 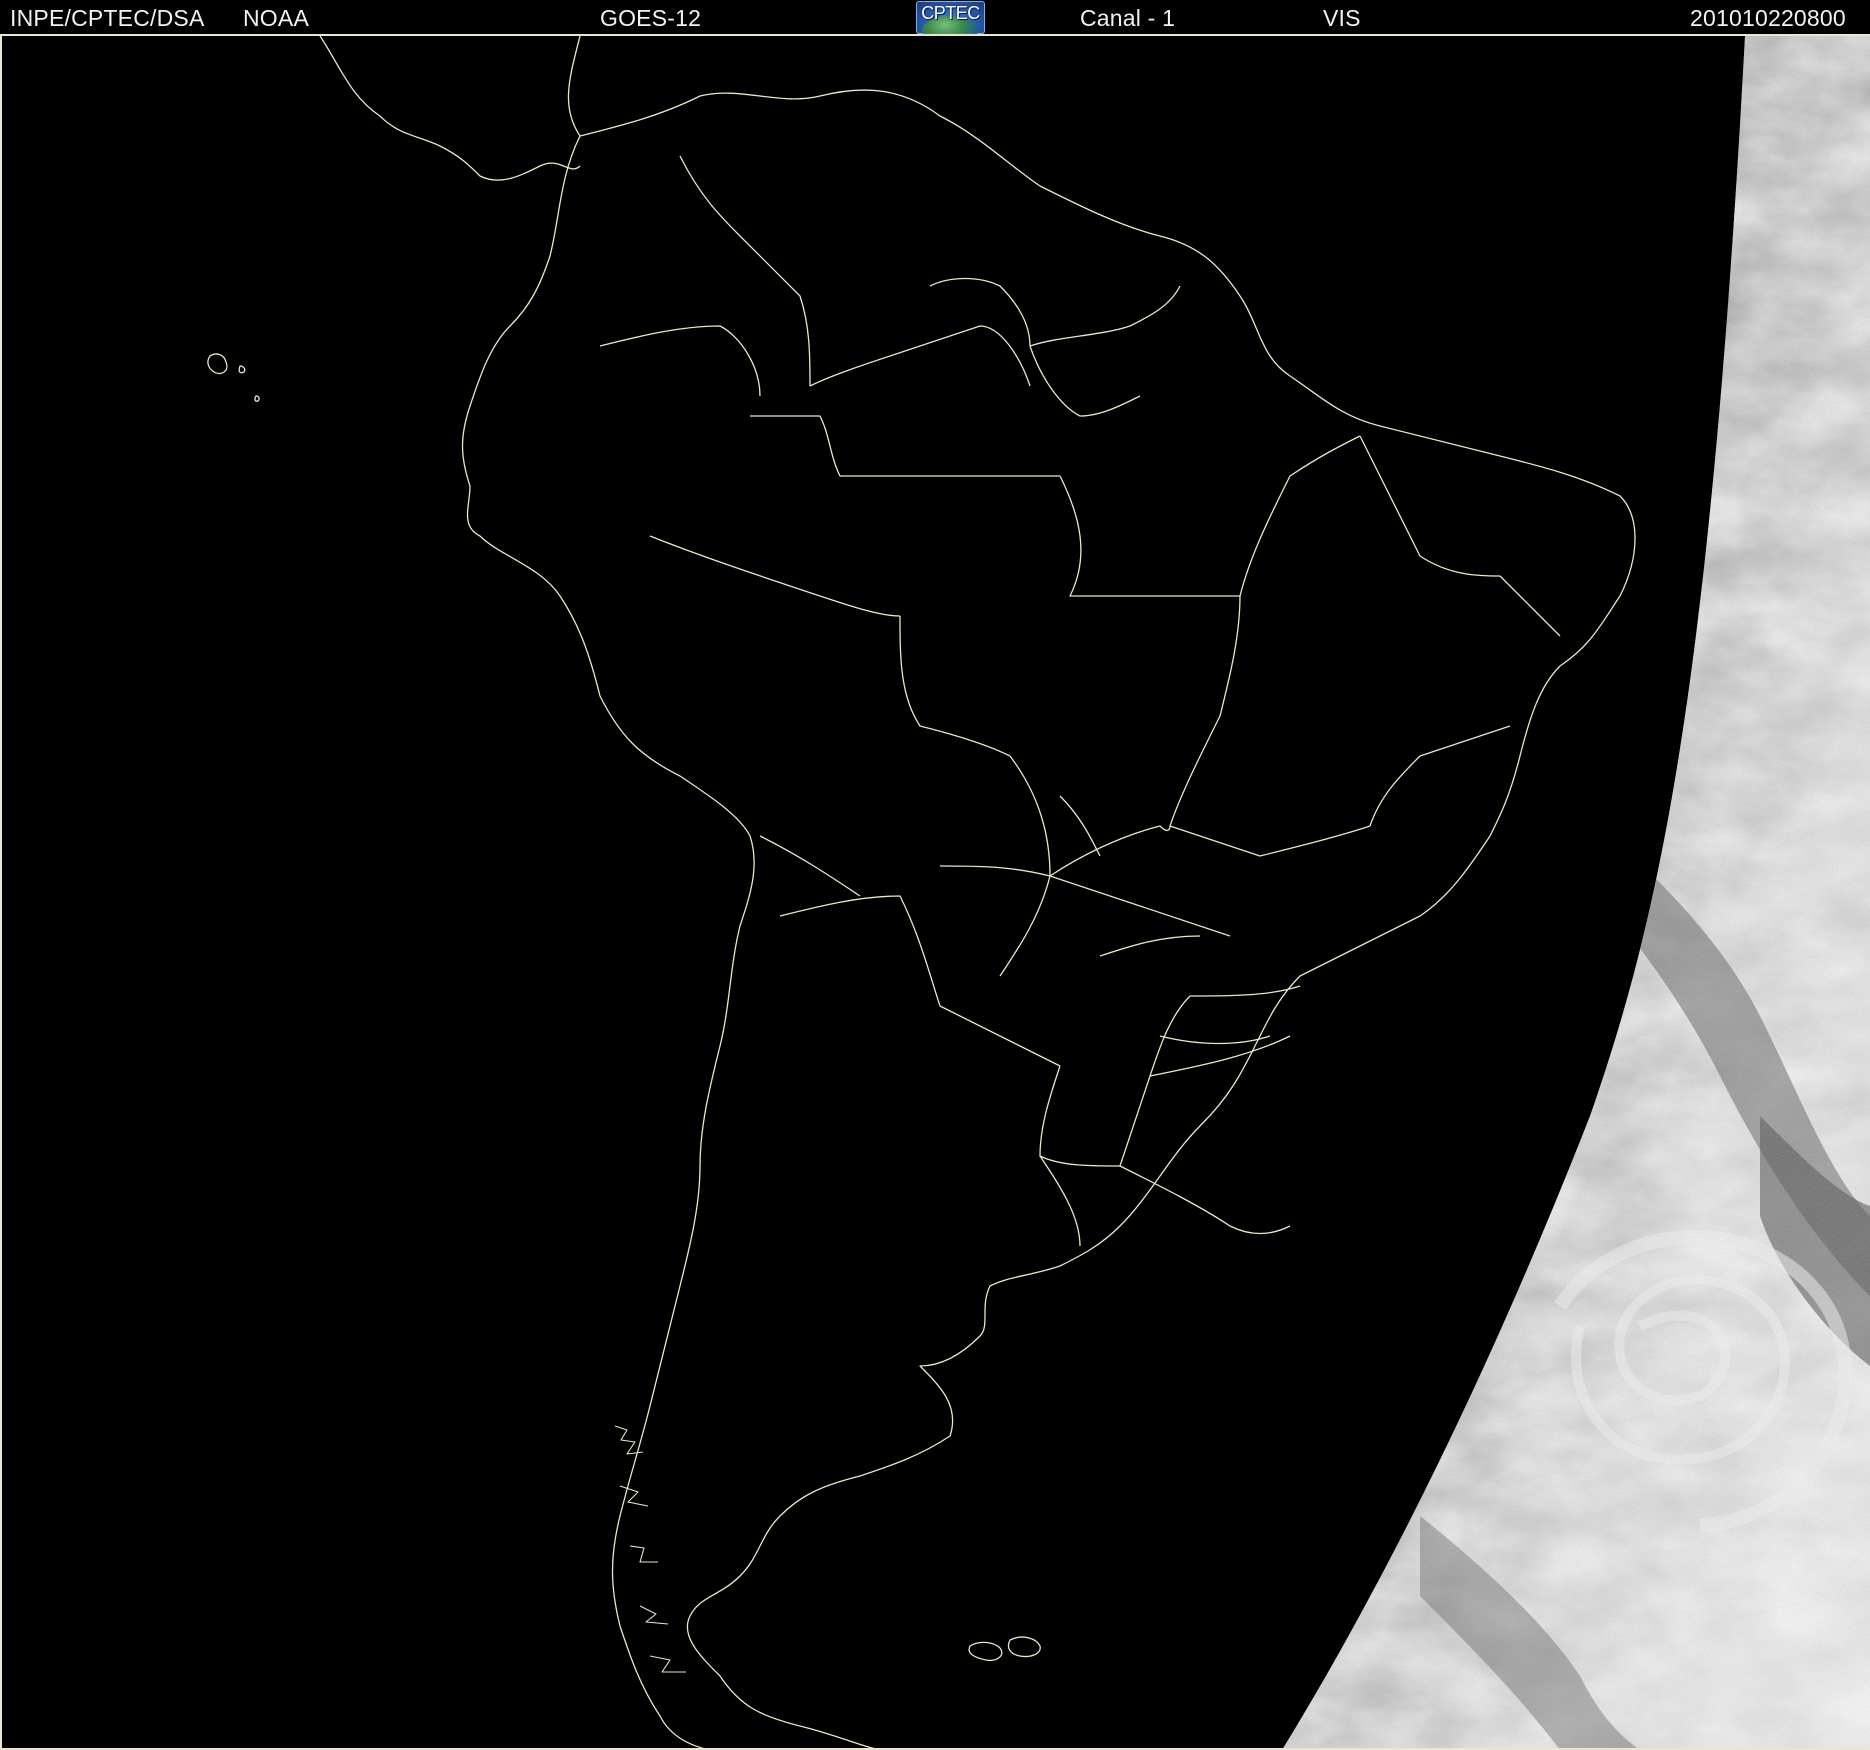 What do you see at coordinates (651, 18) in the screenshot?
I see `satellite-label: GOES-12` at bounding box center [651, 18].